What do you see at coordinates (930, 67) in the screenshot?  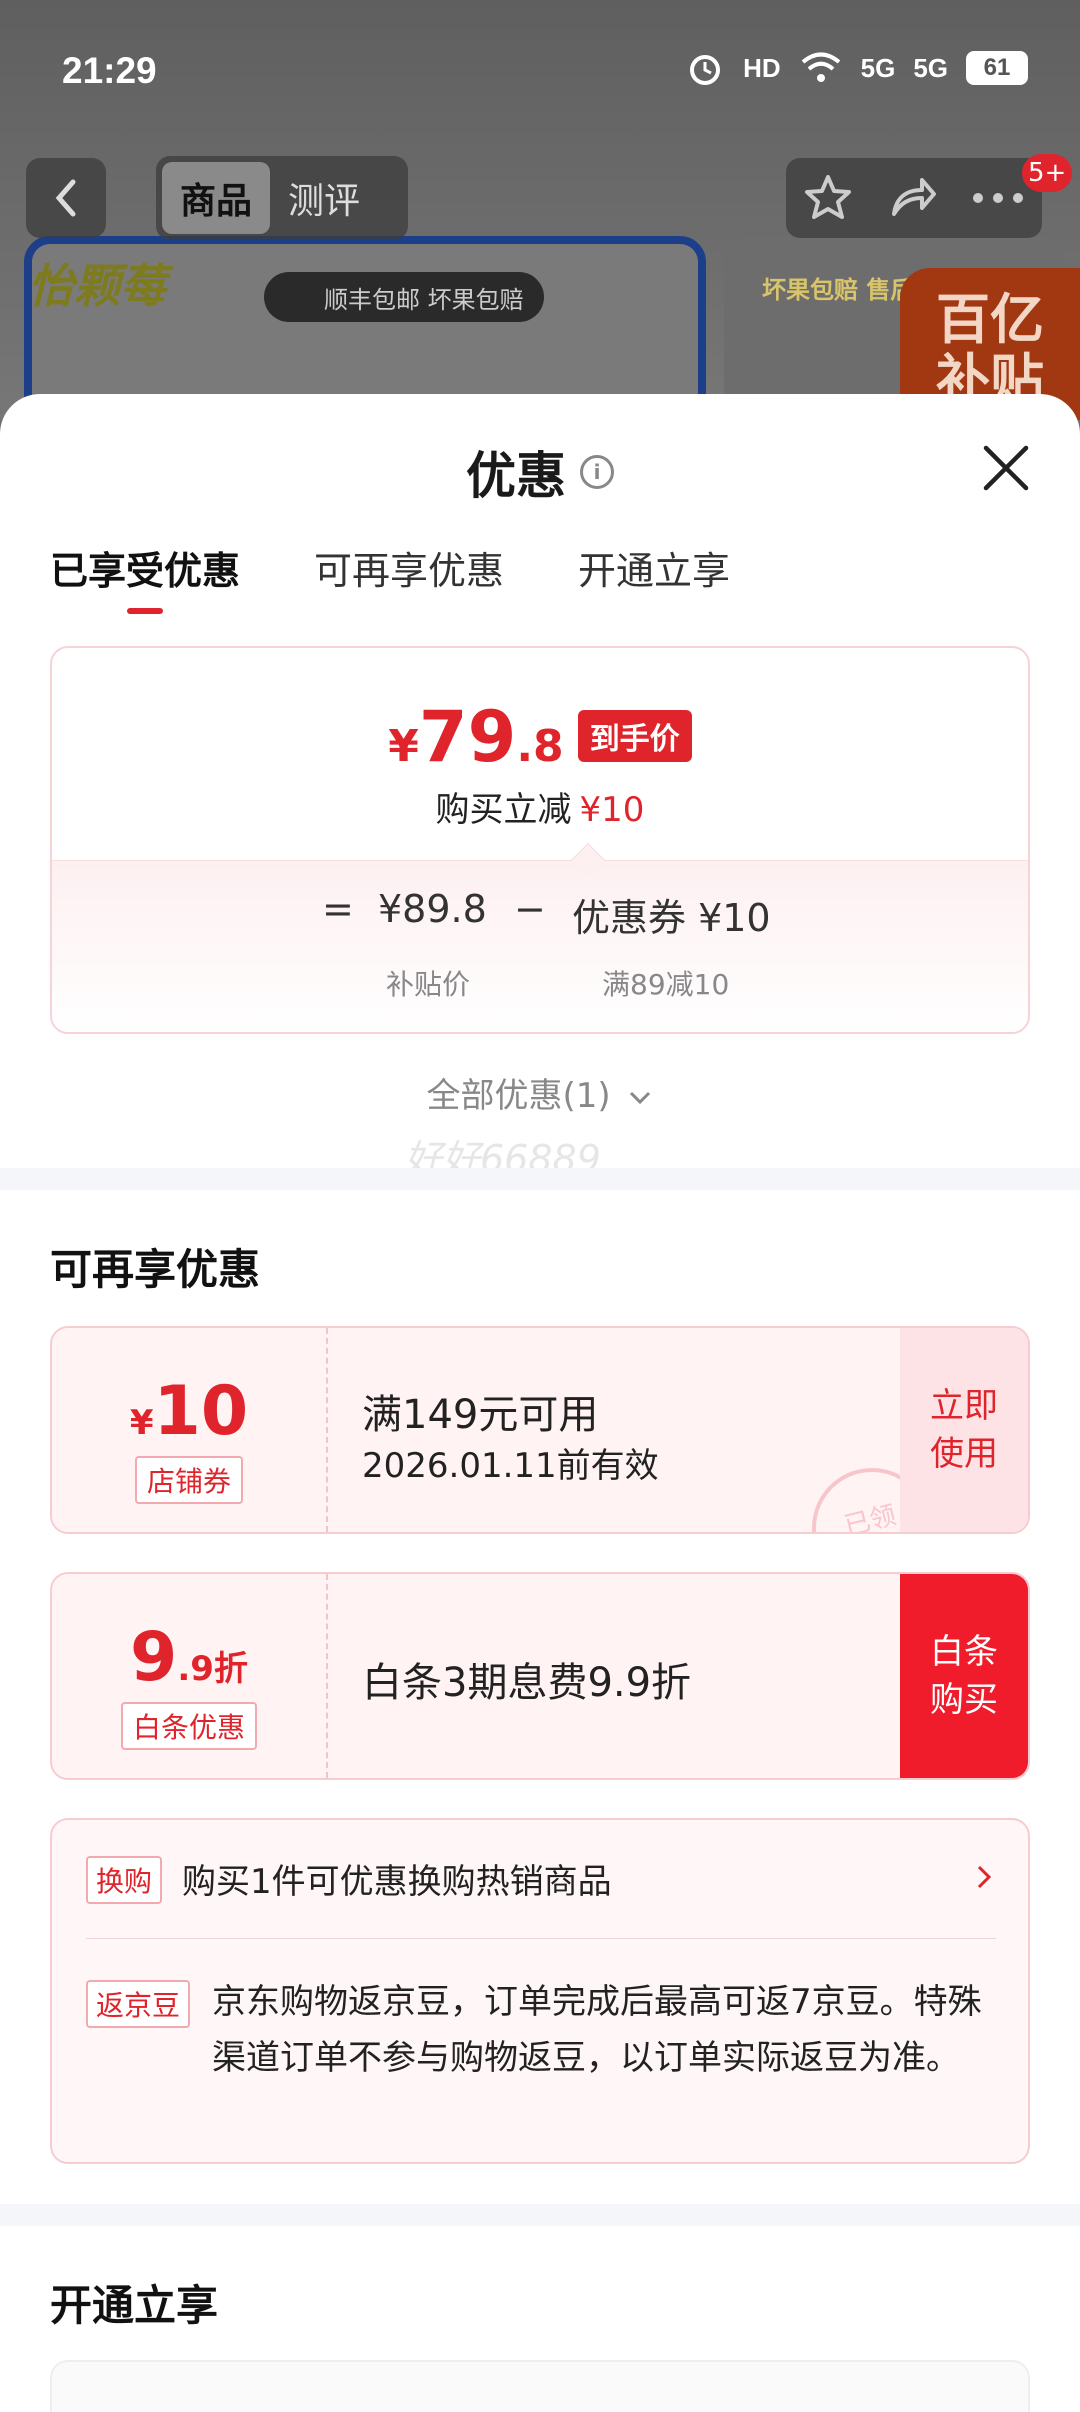 I see `signal-5g-icon-2: 5G` at bounding box center [930, 67].